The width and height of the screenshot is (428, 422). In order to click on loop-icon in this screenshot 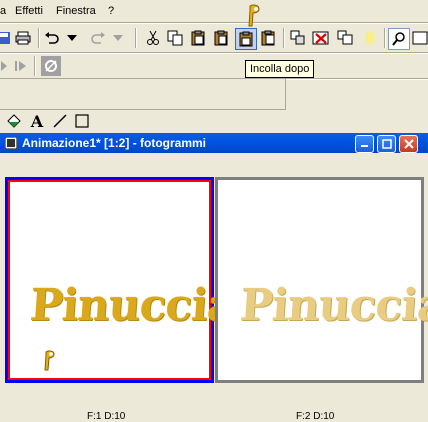, I will do `click(51, 66)`.